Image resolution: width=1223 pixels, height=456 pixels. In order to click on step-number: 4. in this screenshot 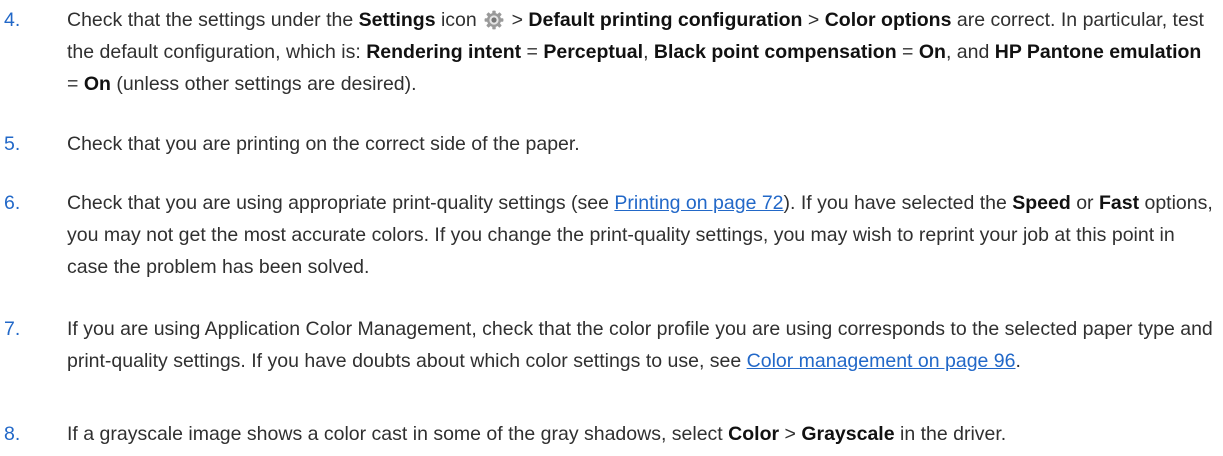, I will do `click(12, 20)`.